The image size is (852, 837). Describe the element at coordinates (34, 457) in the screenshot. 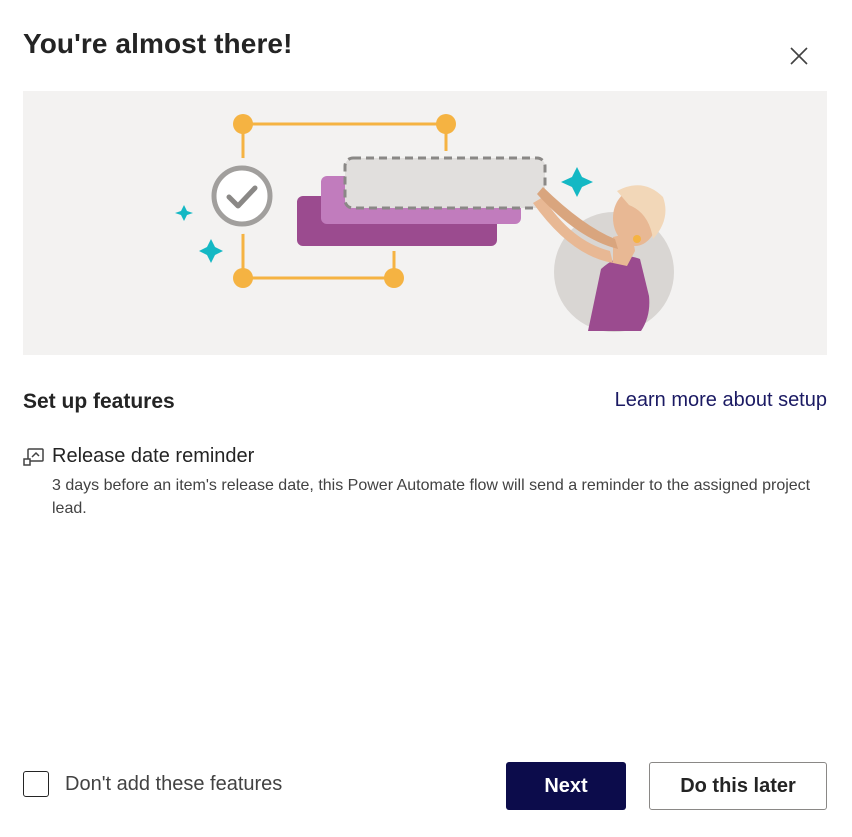

I see `flow-icon` at that location.